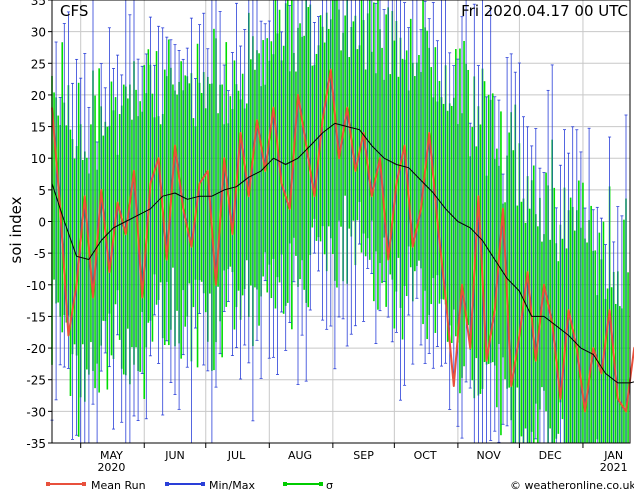  What do you see at coordinates (118, 484) in the screenshot?
I see `legend-label-mean-run: Mean Run` at bounding box center [118, 484].